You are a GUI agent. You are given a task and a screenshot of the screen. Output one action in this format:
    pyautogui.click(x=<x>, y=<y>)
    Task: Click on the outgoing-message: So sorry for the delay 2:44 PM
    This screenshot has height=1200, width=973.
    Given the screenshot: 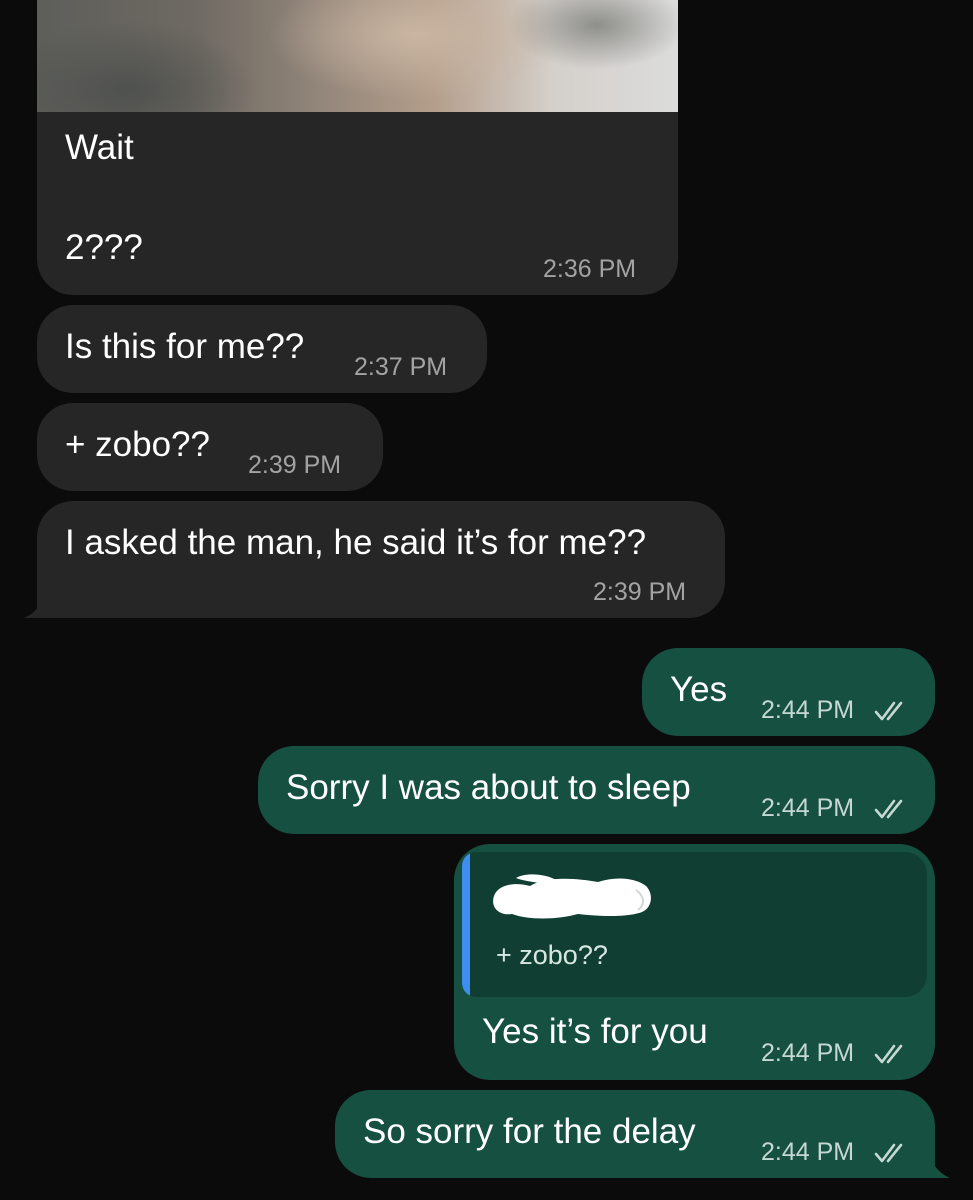 What is the action you would take?
    pyautogui.click(x=635, y=1134)
    